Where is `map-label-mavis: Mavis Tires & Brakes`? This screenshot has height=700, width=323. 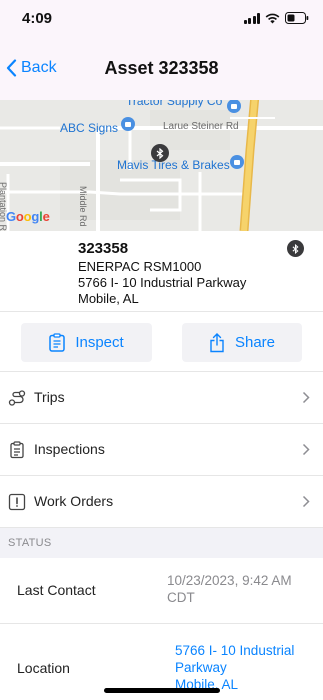
map-label-mavis: Mavis Tires & Brakes is located at coordinates (173, 165).